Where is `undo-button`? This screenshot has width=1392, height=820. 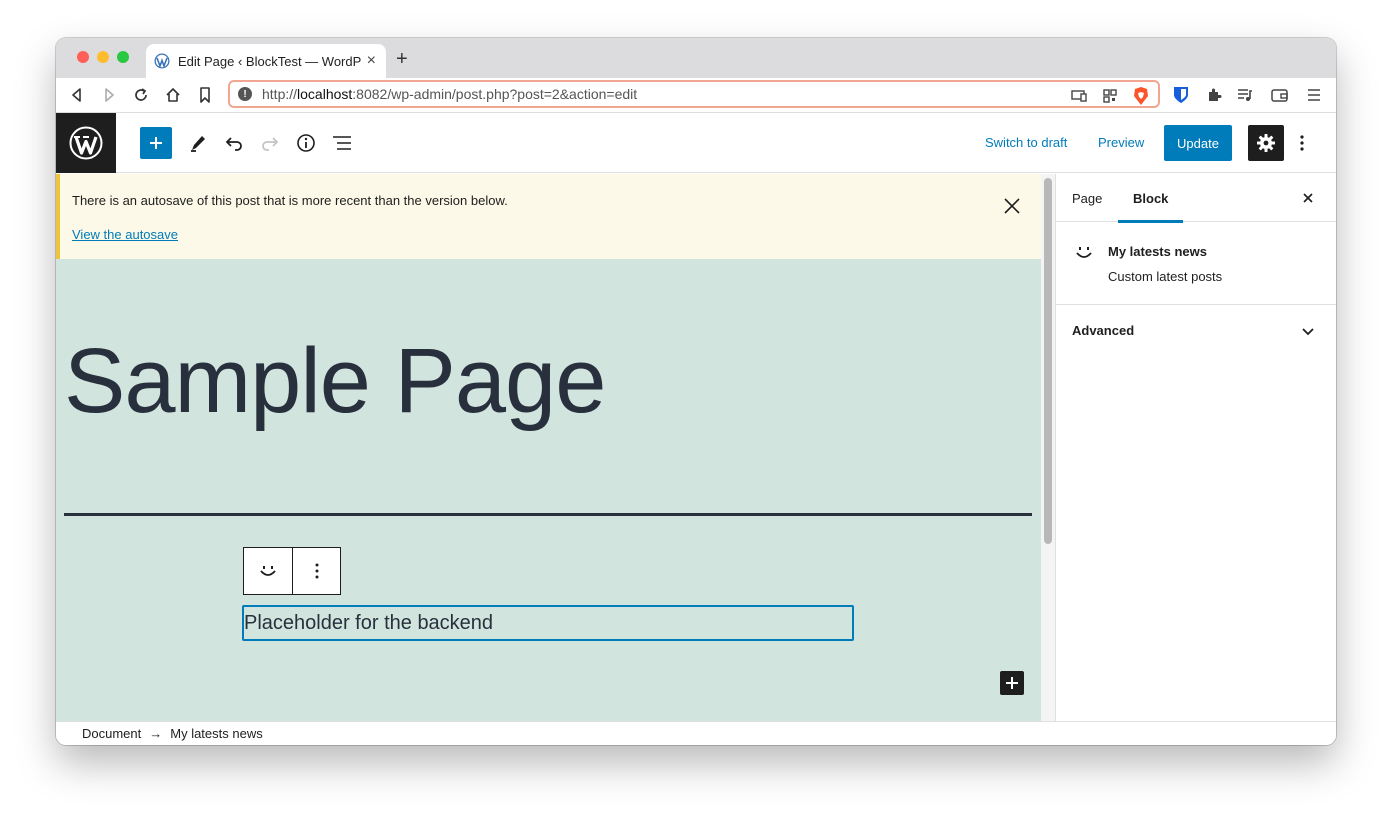 undo-button is located at coordinates (234, 143).